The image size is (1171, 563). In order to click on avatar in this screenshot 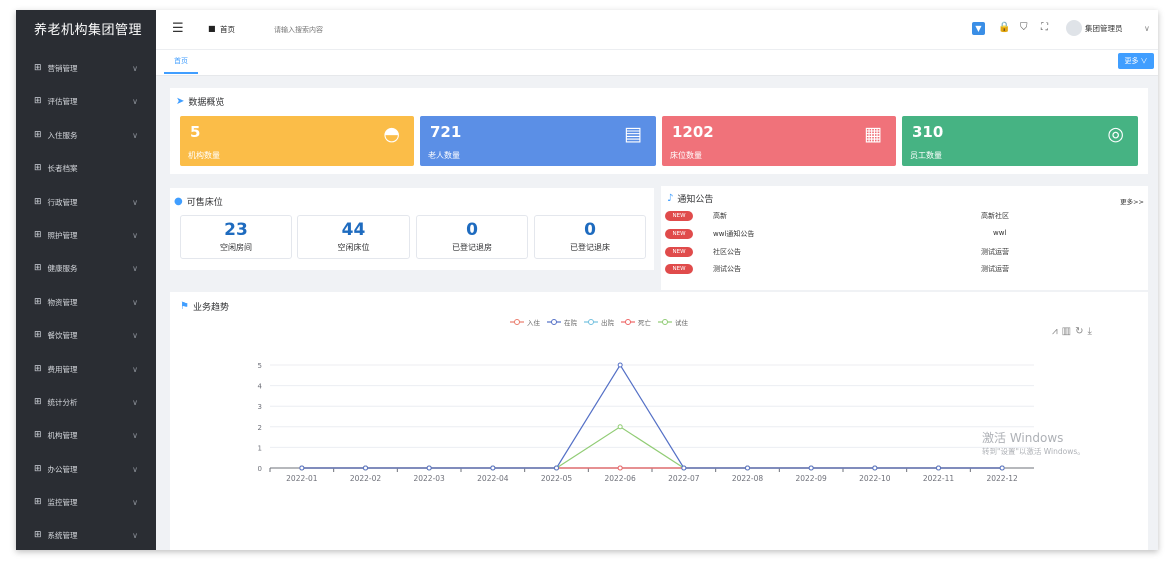, I will do `click(1074, 28)`.